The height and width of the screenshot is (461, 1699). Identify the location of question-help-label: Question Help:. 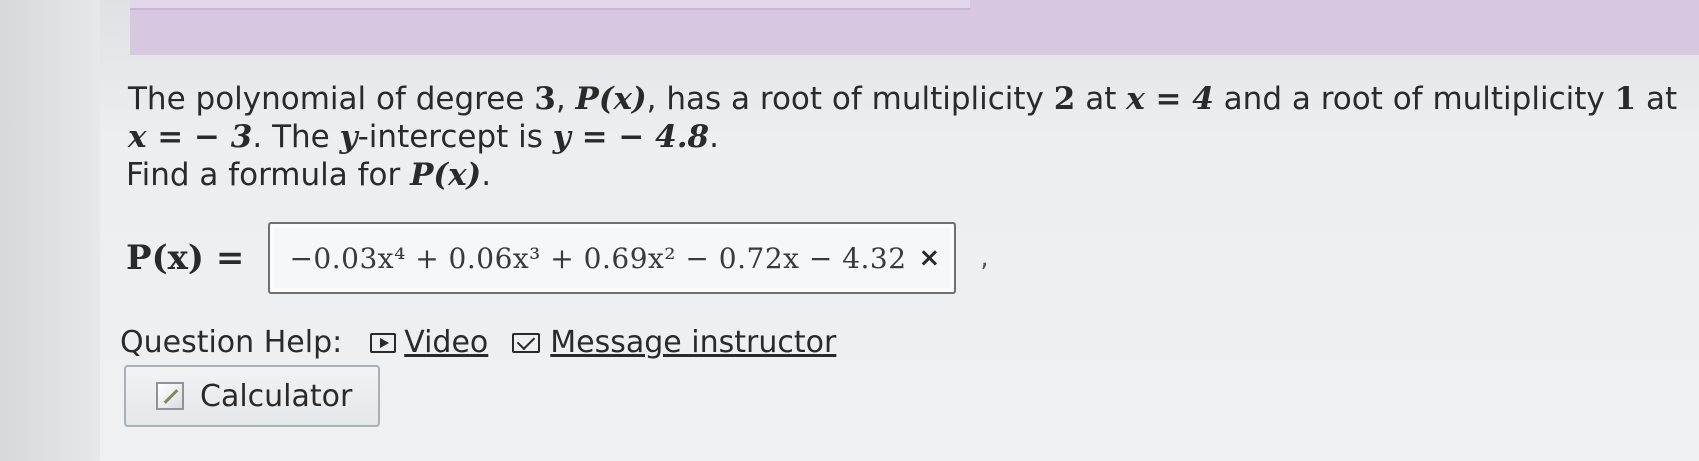
(231, 342).